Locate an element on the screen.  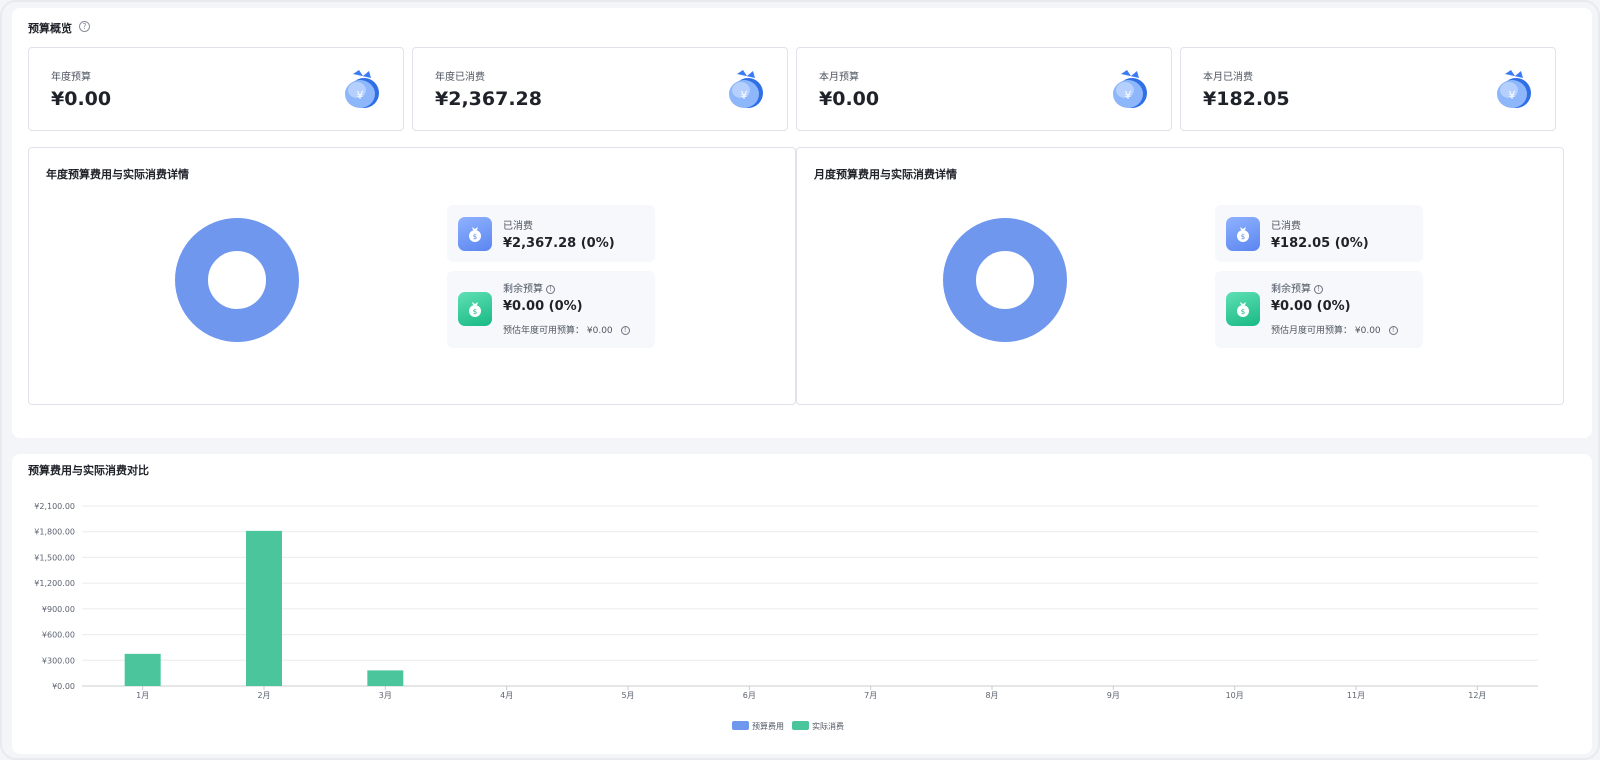
stat-card-annual-spent: 年度已消费 ¥2,367.28 ¥ is located at coordinates (600, 89).